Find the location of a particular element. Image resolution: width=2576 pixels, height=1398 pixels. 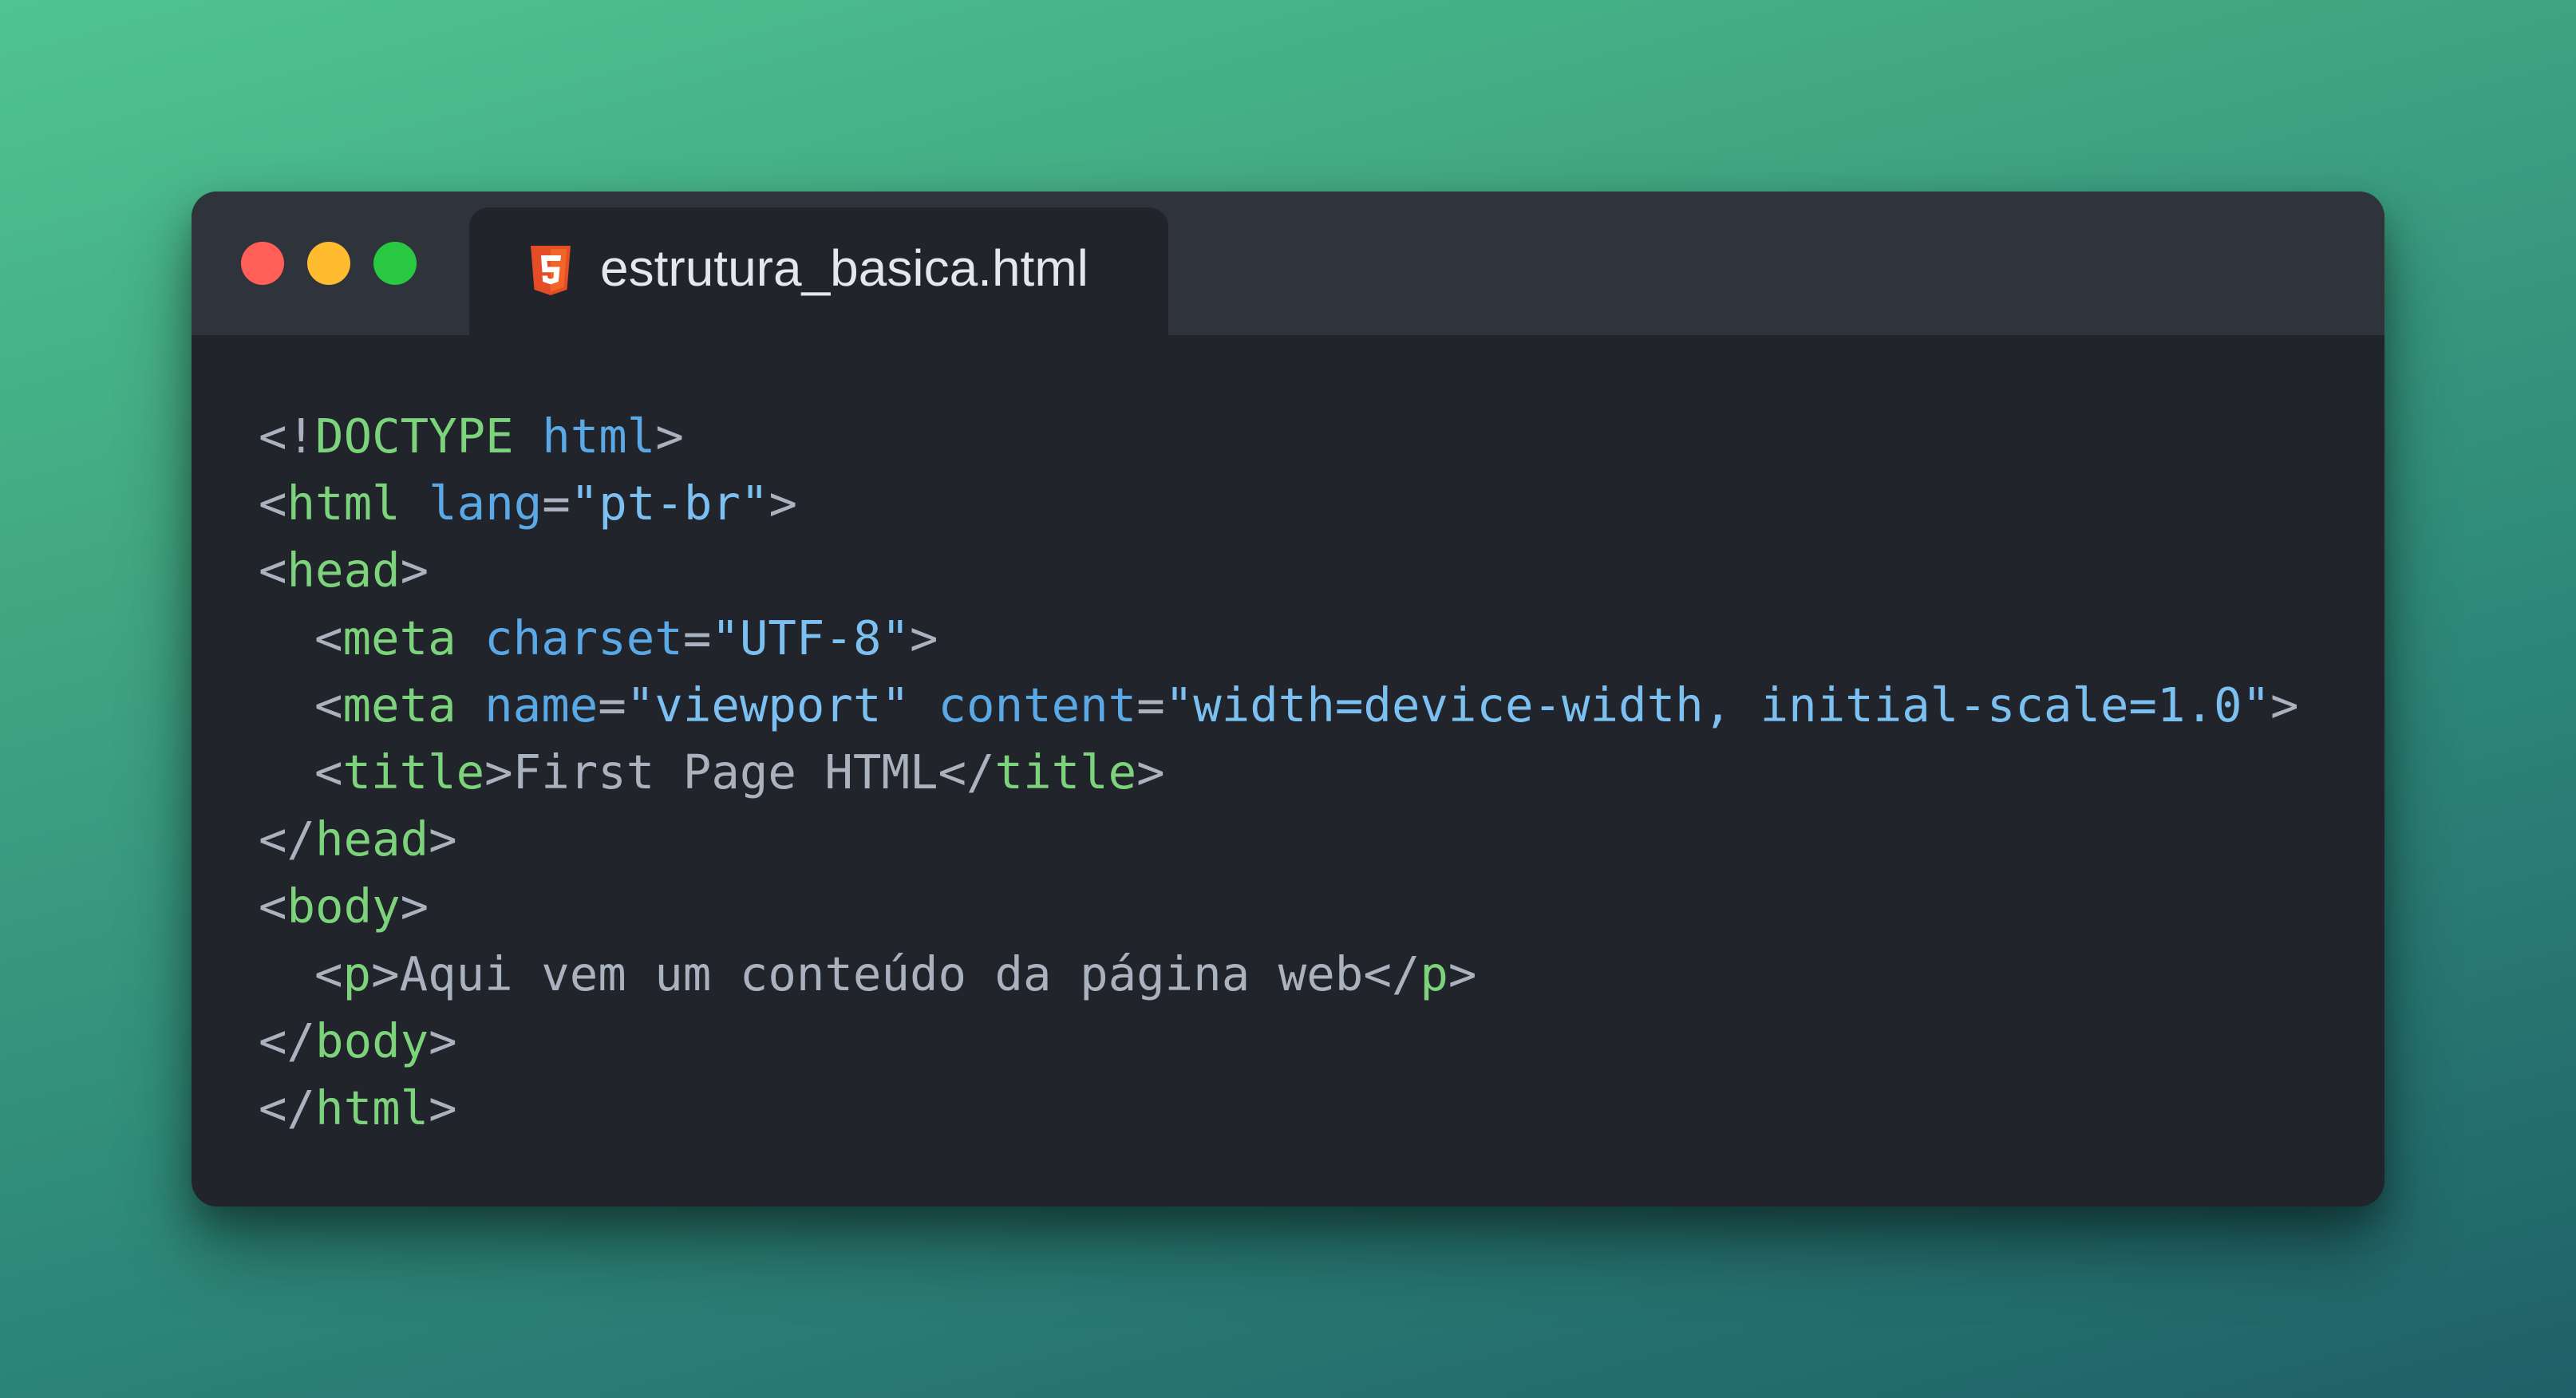

code-line: </head> is located at coordinates (1279, 839).